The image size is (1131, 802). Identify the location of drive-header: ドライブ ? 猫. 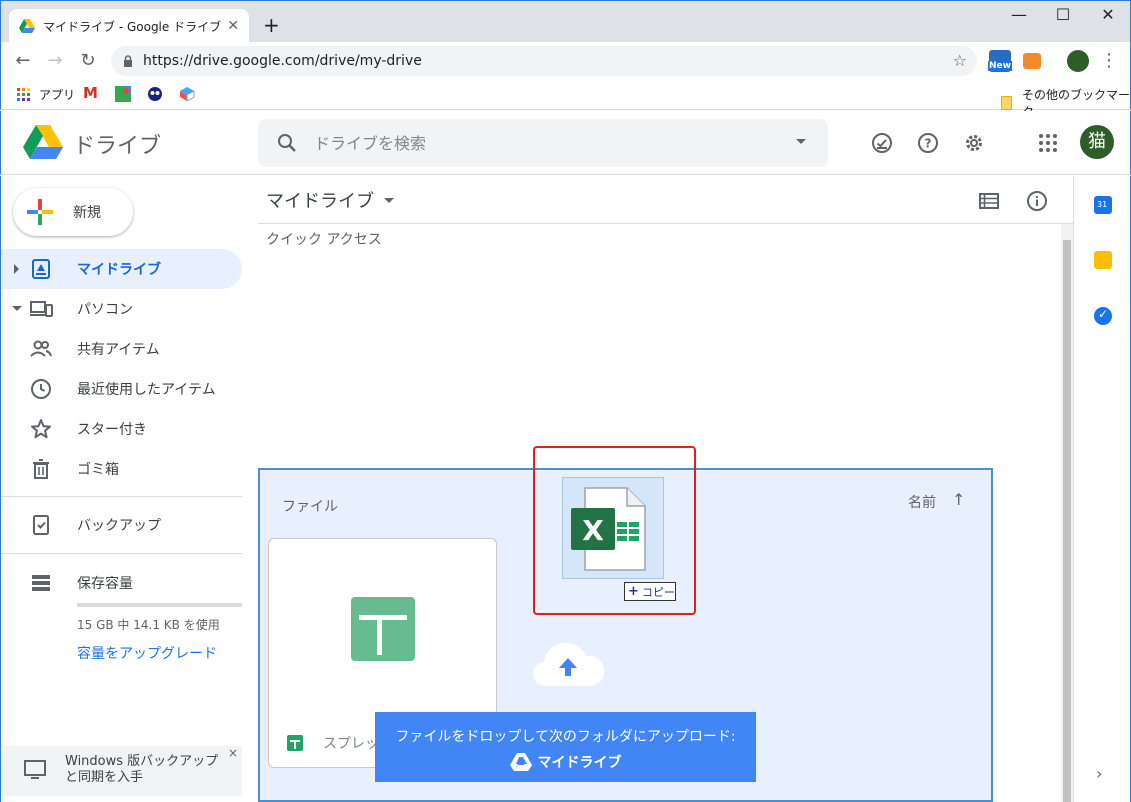
(565, 143).